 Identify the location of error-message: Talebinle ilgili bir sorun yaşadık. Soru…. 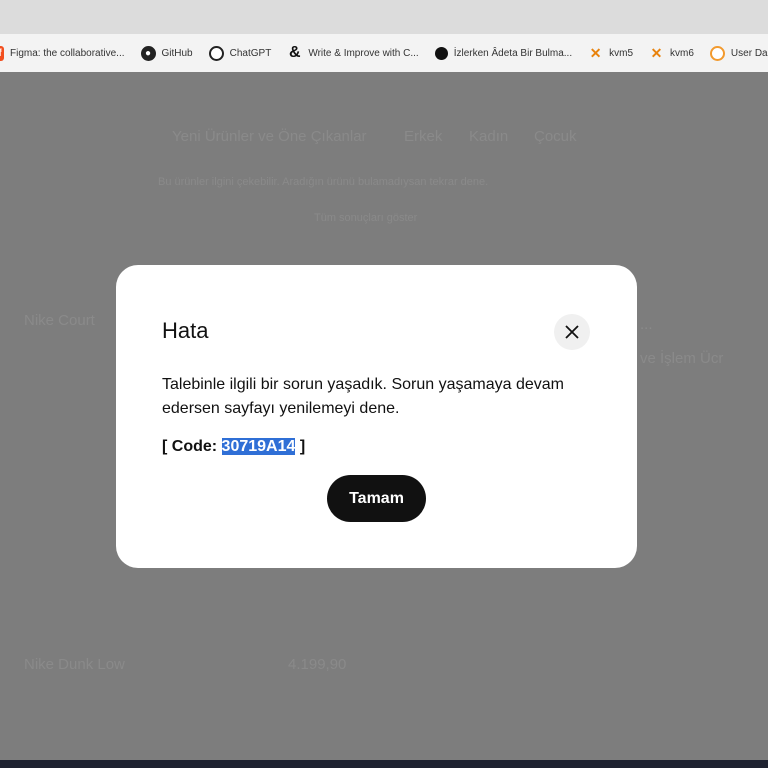
(363, 396).